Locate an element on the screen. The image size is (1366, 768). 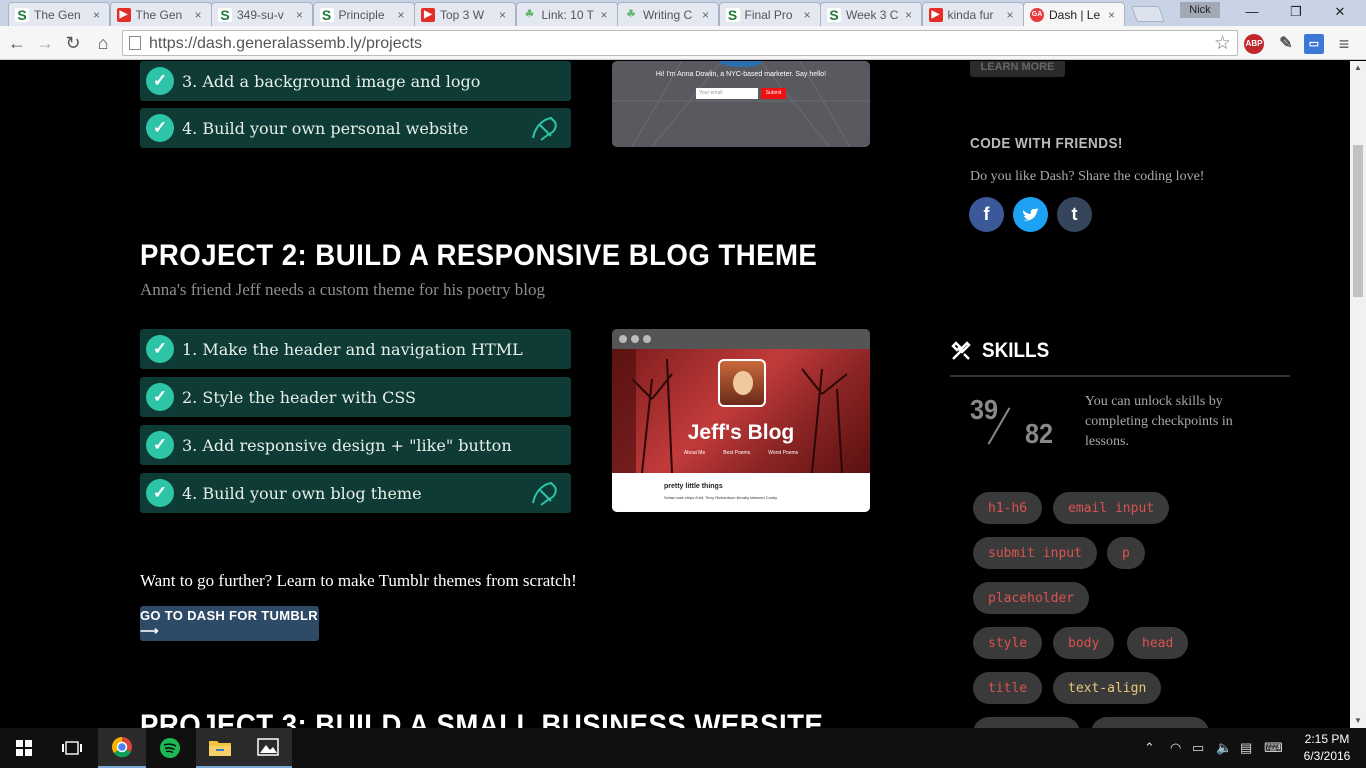
browser-tab: ▶ Top 3 W × is located at coordinates (465, 14).